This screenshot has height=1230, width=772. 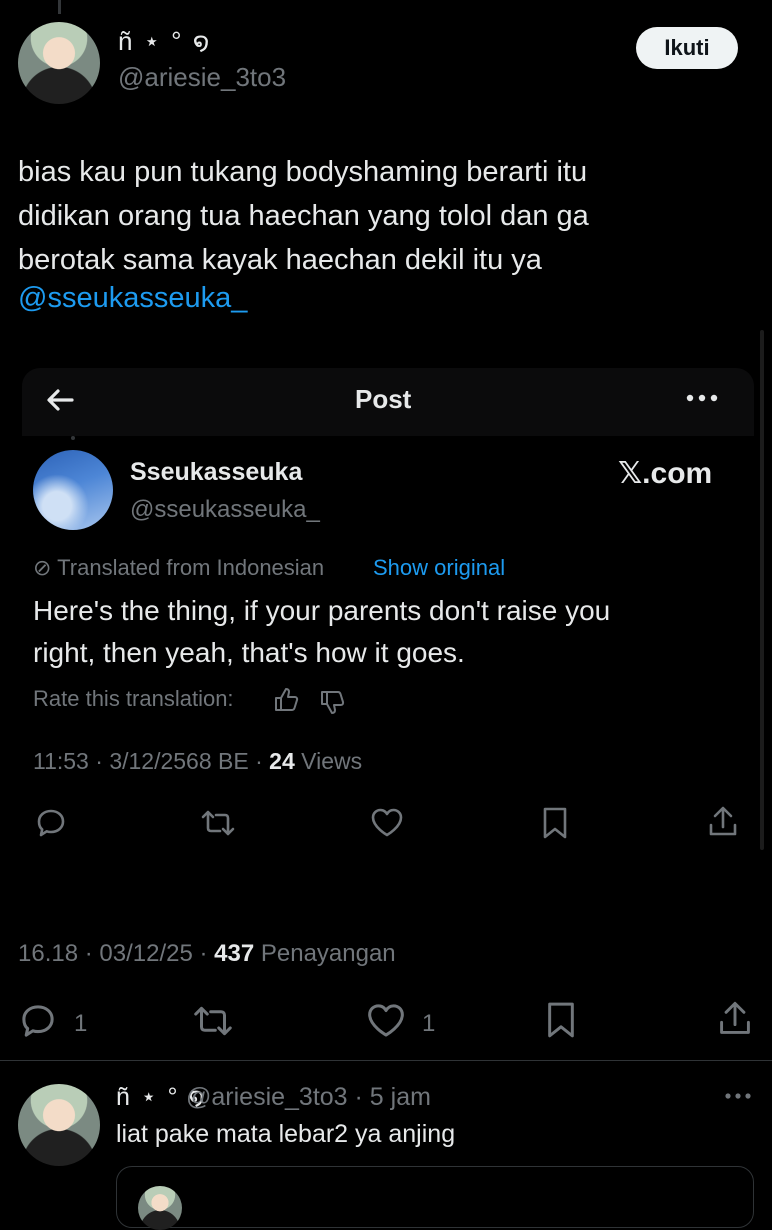 What do you see at coordinates (216, 472) in the screenshot?
I see `embedded-display-name: Sseukasseuka` at bounding box center [216, 472].